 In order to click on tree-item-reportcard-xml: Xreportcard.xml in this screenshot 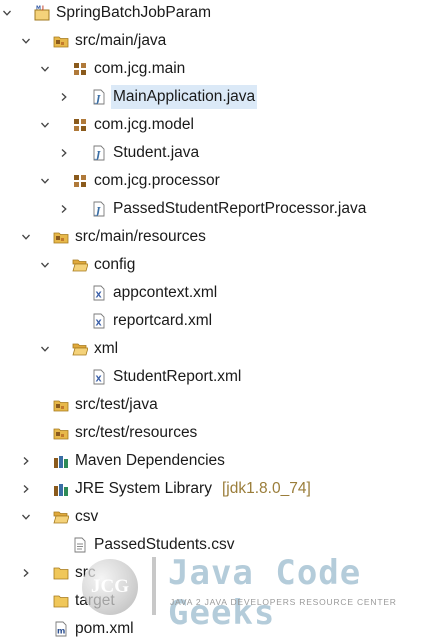, I will do `click(216, 321)`.